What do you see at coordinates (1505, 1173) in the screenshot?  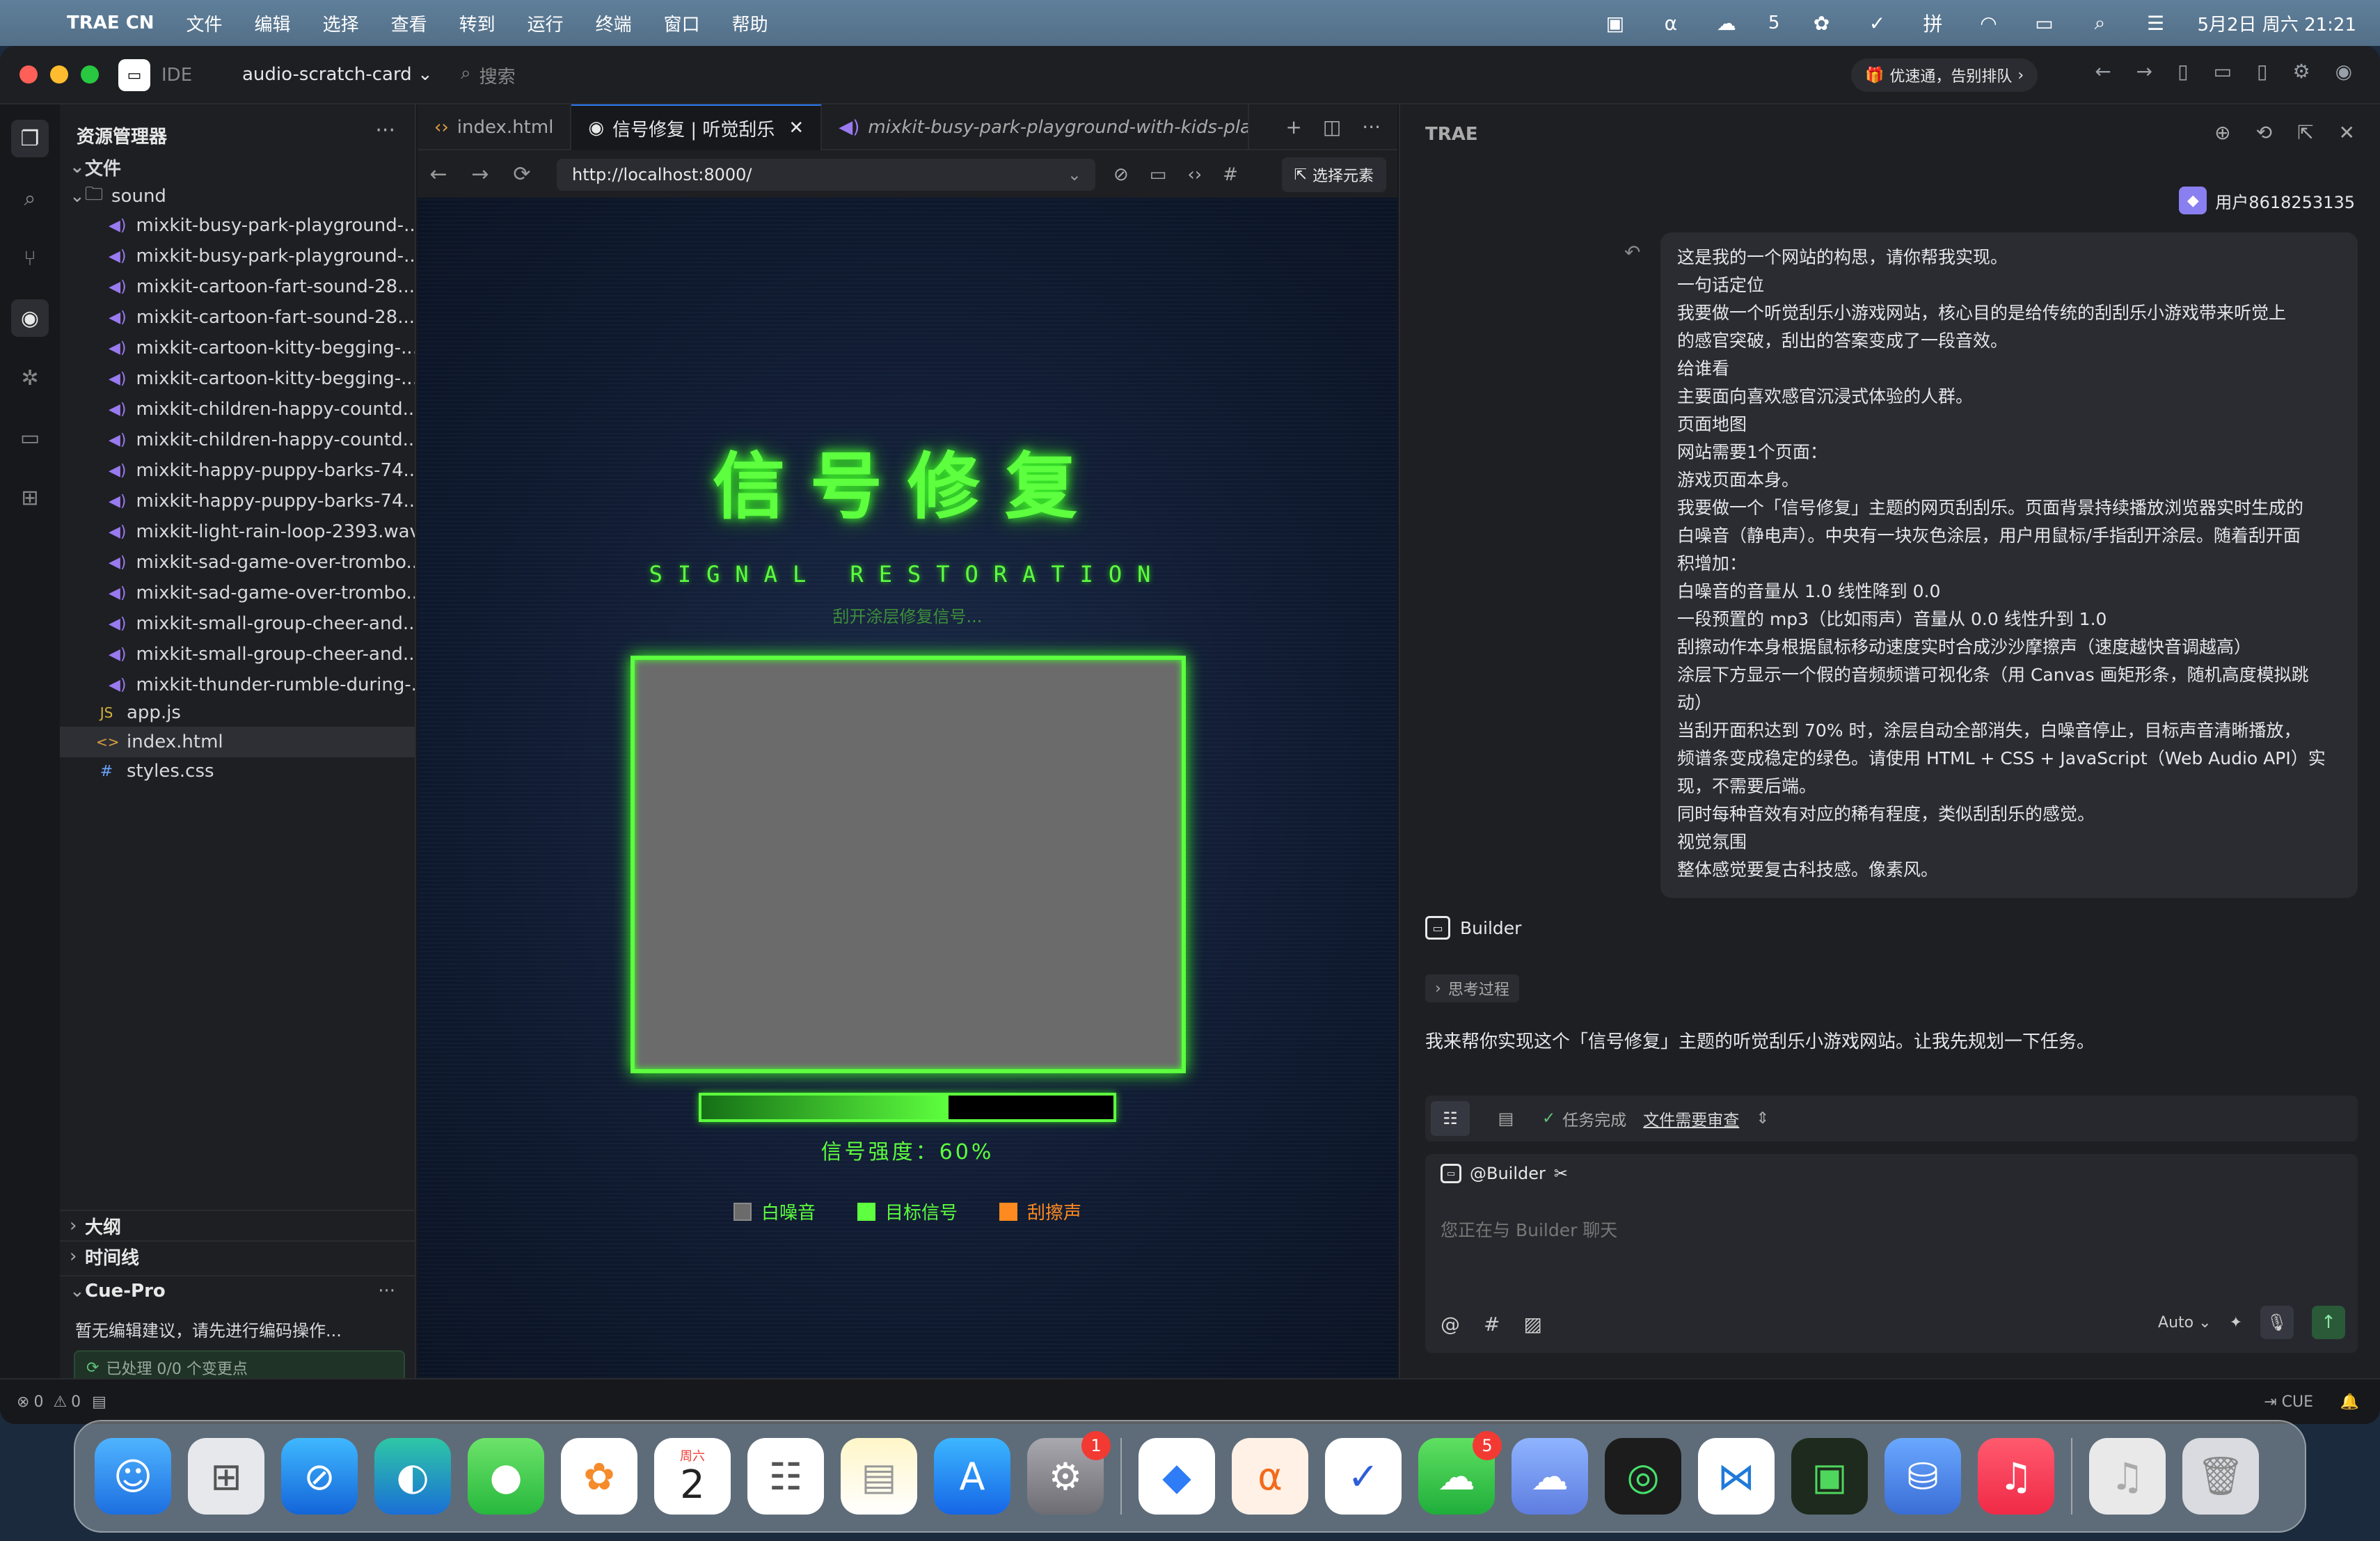 I see `agent-mention: ▭ @Builder ✂` at bounding box center [1505, 1173].